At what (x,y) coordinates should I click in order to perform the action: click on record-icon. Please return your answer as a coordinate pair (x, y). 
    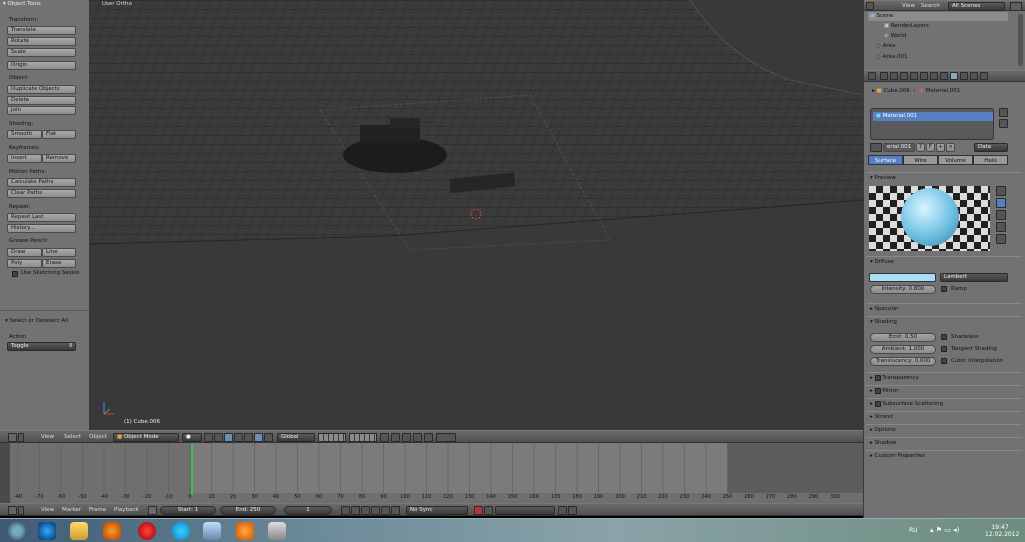
    Looking at the image, I should click on (478, 510).